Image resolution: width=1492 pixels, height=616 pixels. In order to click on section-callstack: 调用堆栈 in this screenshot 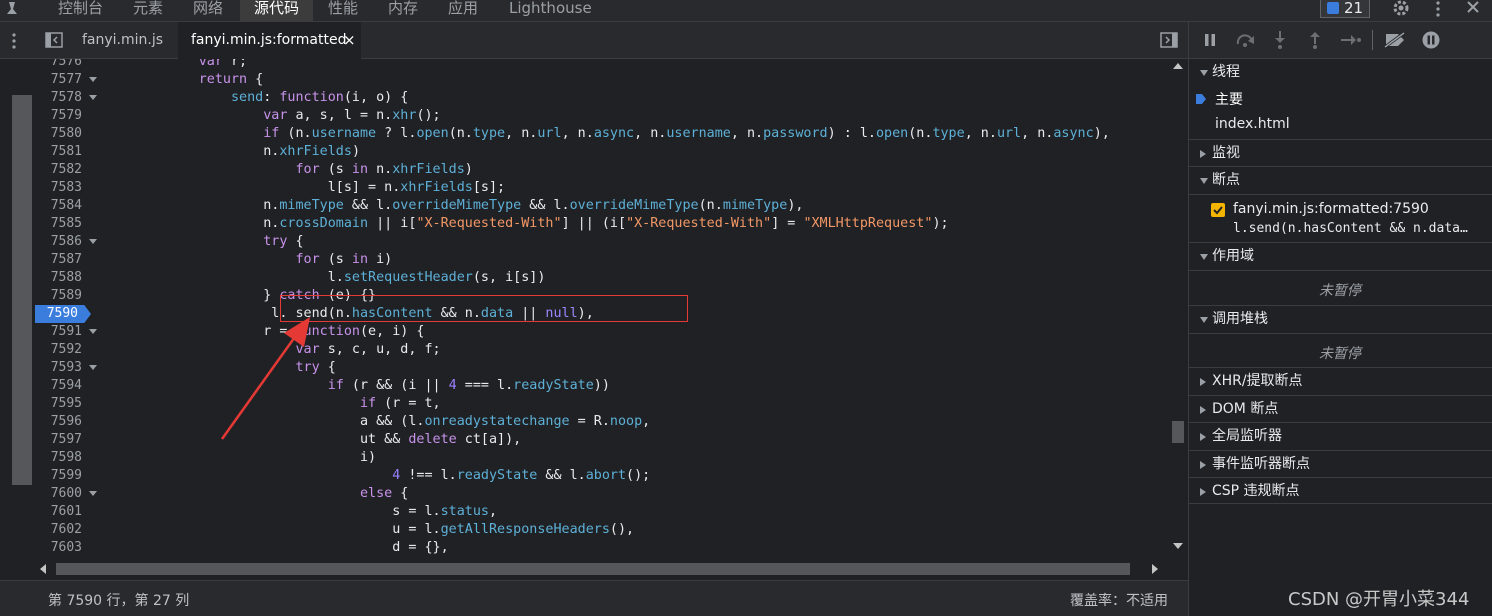, I will do `click(1340, 318)`.